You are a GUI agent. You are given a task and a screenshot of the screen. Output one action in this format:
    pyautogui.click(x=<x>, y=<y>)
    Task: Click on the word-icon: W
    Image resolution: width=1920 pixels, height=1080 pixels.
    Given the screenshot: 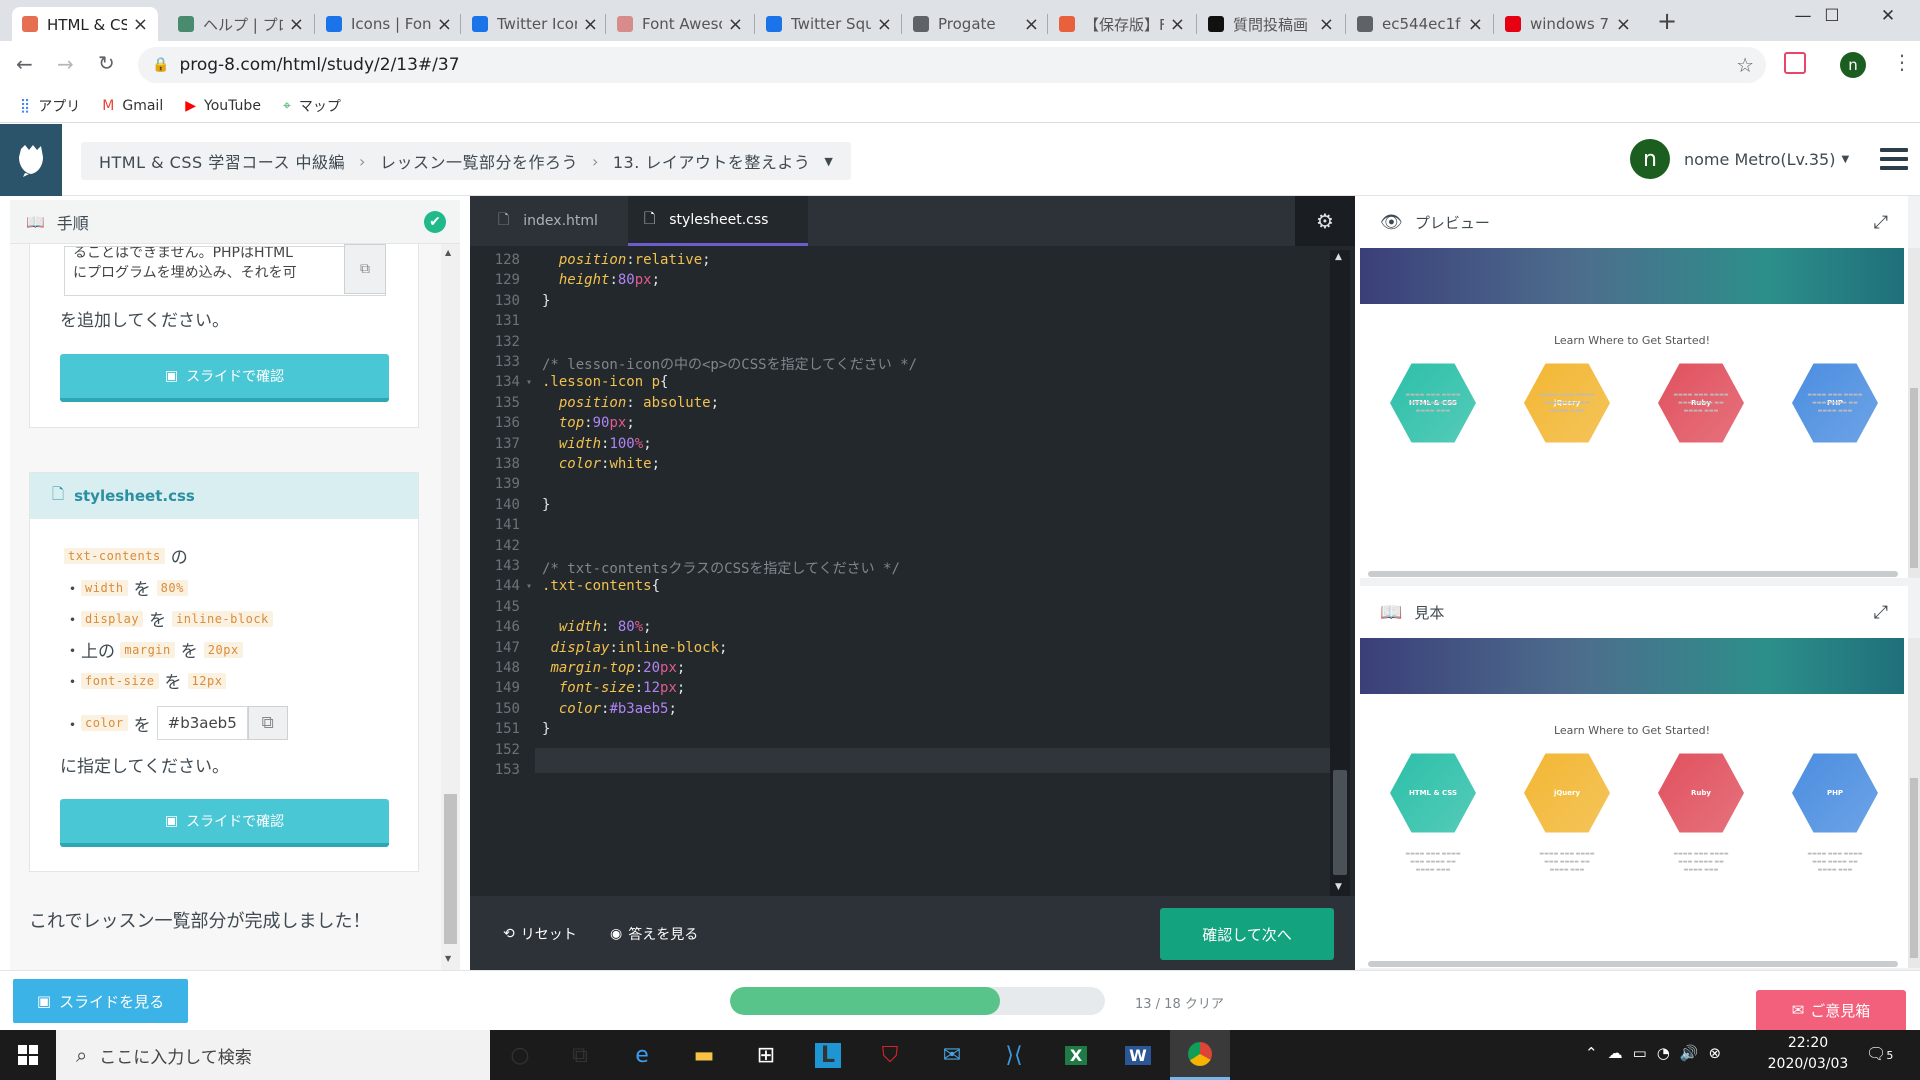 What is the action you would take?
    pyautogui.click(x=1138, y=1055)
    